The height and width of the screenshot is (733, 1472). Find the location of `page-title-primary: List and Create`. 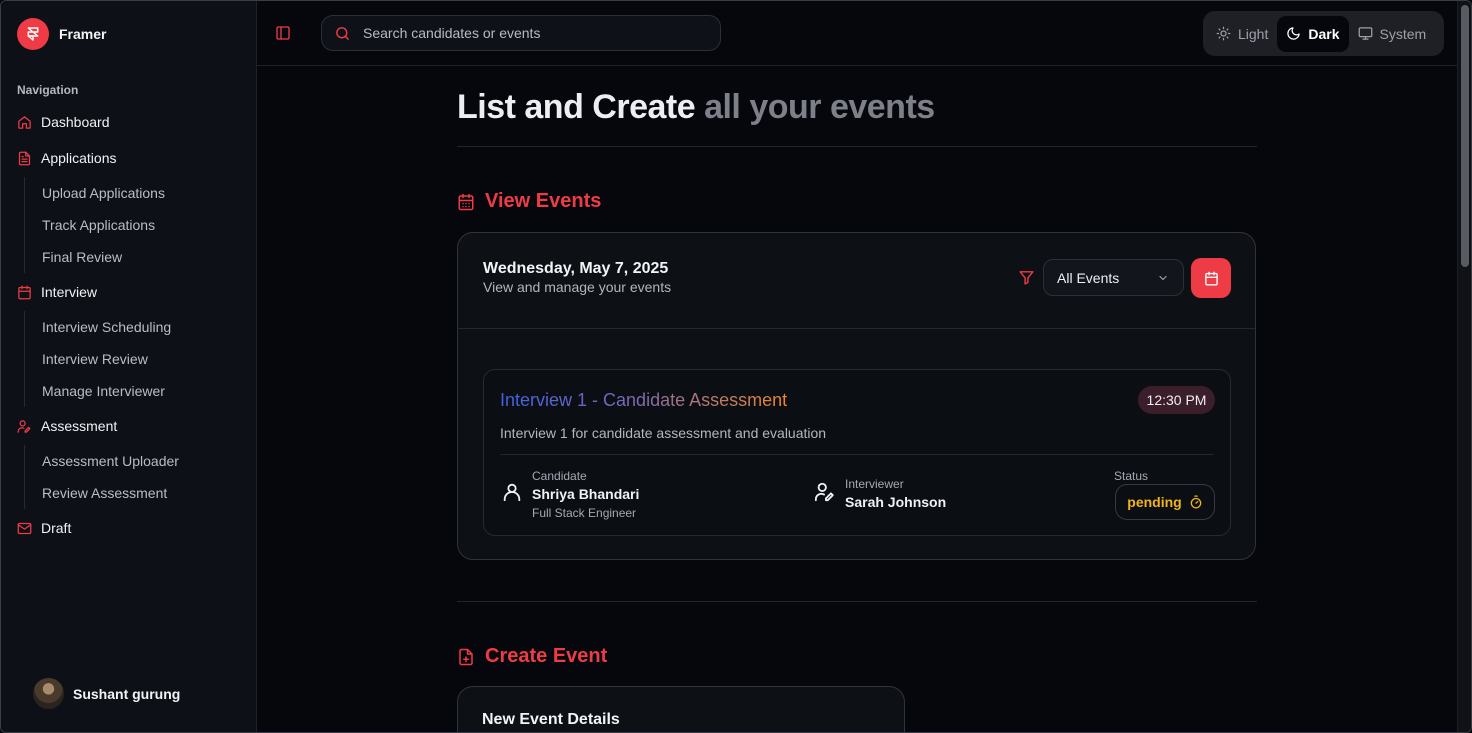

page-title-primary: List and Create is located at coordinates (576, 107).